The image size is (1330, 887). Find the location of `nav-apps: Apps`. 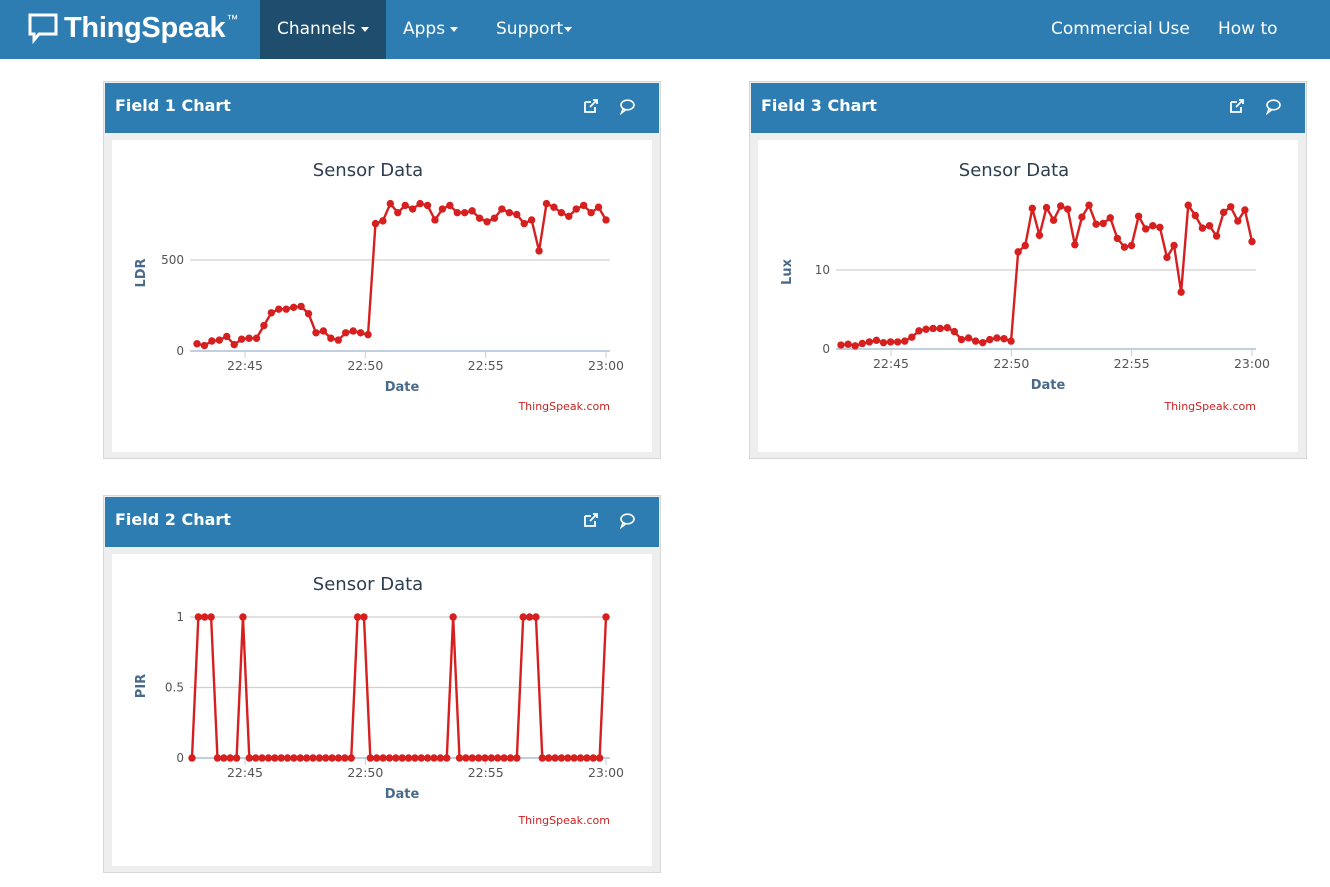

nav-apps: Apps is located at coordinates (430, 29).